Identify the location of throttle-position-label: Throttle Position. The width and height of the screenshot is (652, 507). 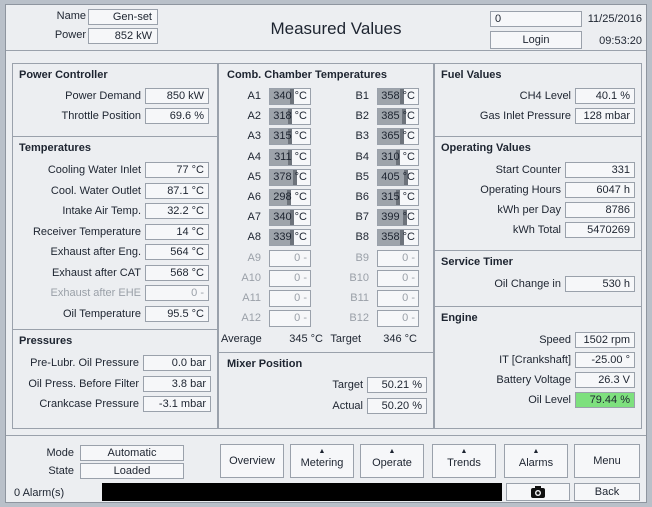
(101, 116).